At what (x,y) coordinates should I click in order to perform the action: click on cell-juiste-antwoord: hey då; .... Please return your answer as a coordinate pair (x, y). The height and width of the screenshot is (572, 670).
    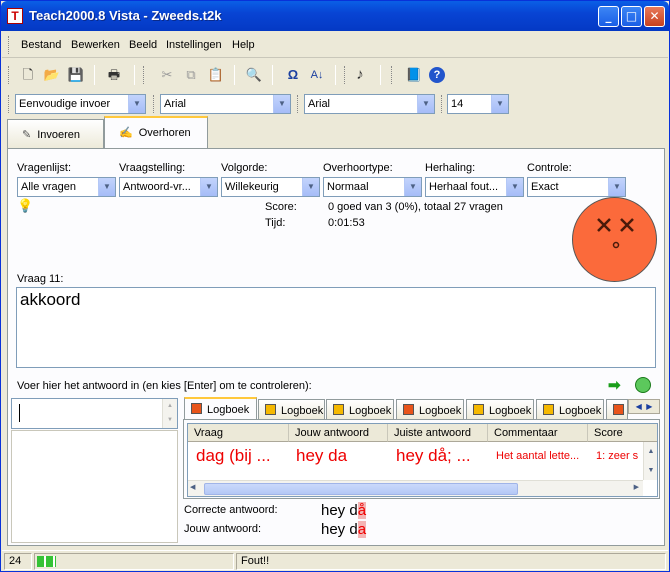
    Looking at the image, I should click on (439, 457).